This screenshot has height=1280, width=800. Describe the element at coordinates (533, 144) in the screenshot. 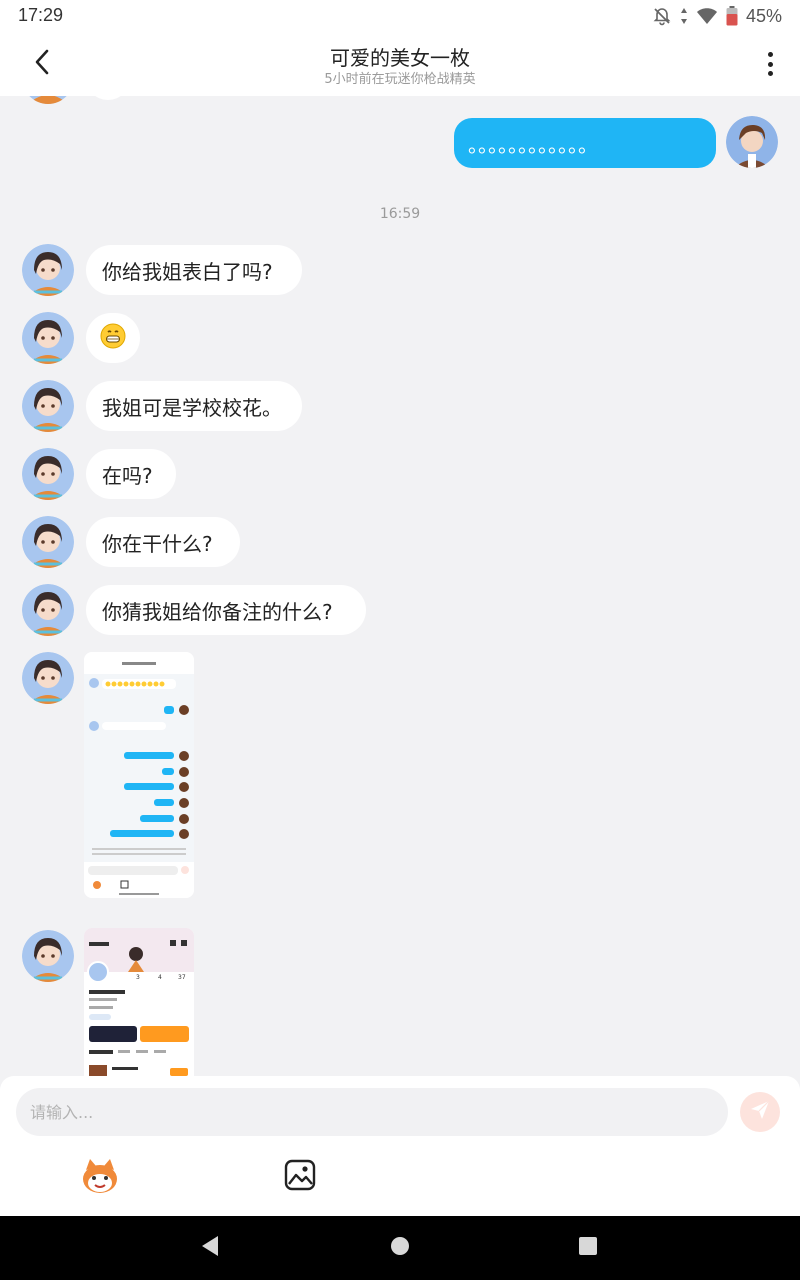

I see `self-message-text: 。。。。。。。。。。。。` at that location.